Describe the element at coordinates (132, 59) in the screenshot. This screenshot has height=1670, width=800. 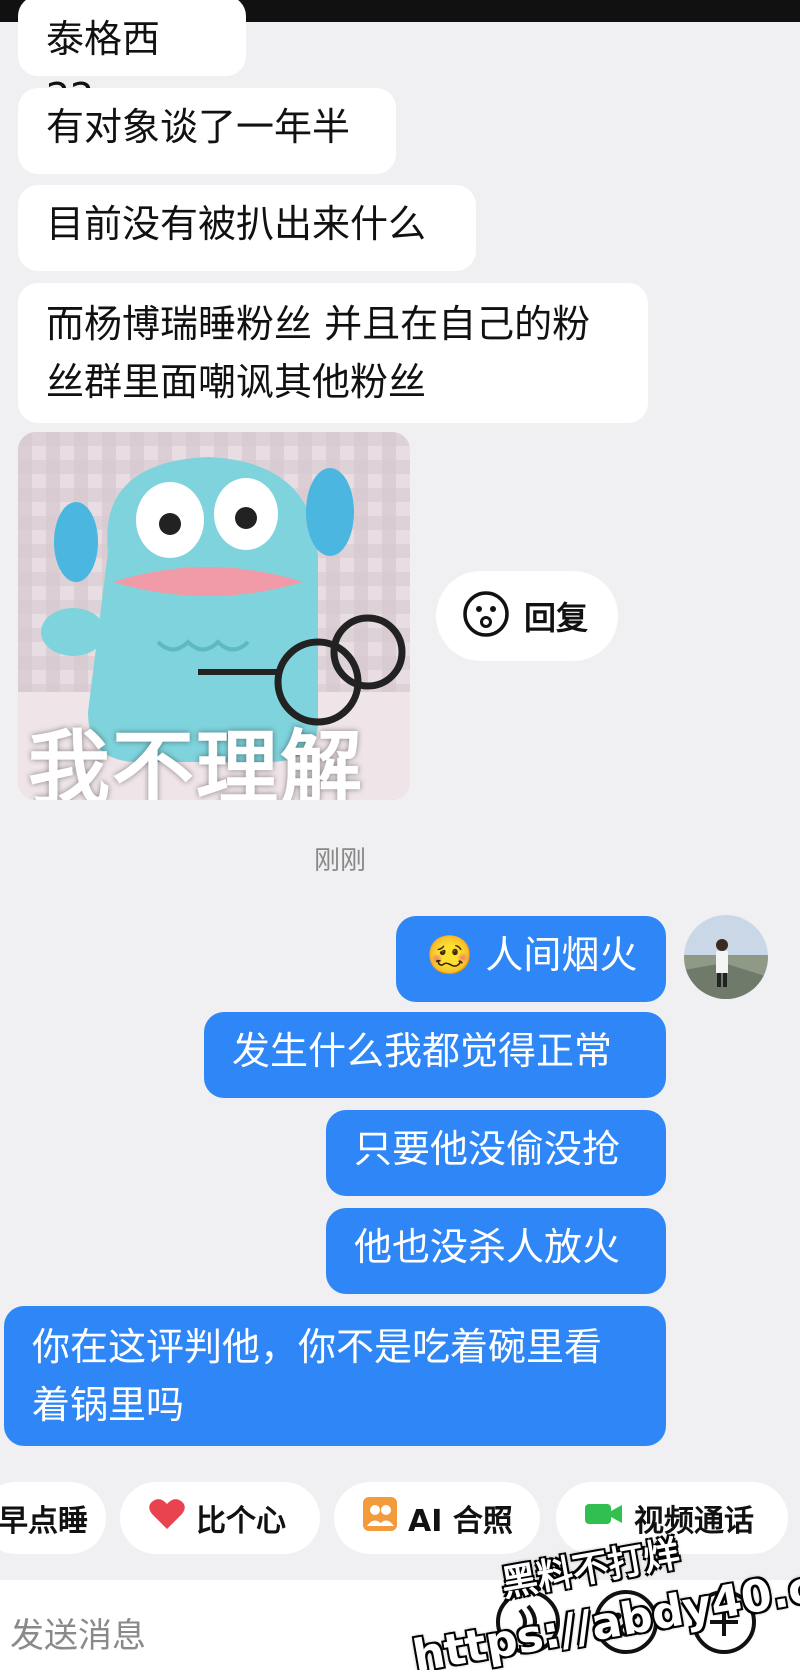
I see `message-bubble-incoming: 泰格西 22` at that location.